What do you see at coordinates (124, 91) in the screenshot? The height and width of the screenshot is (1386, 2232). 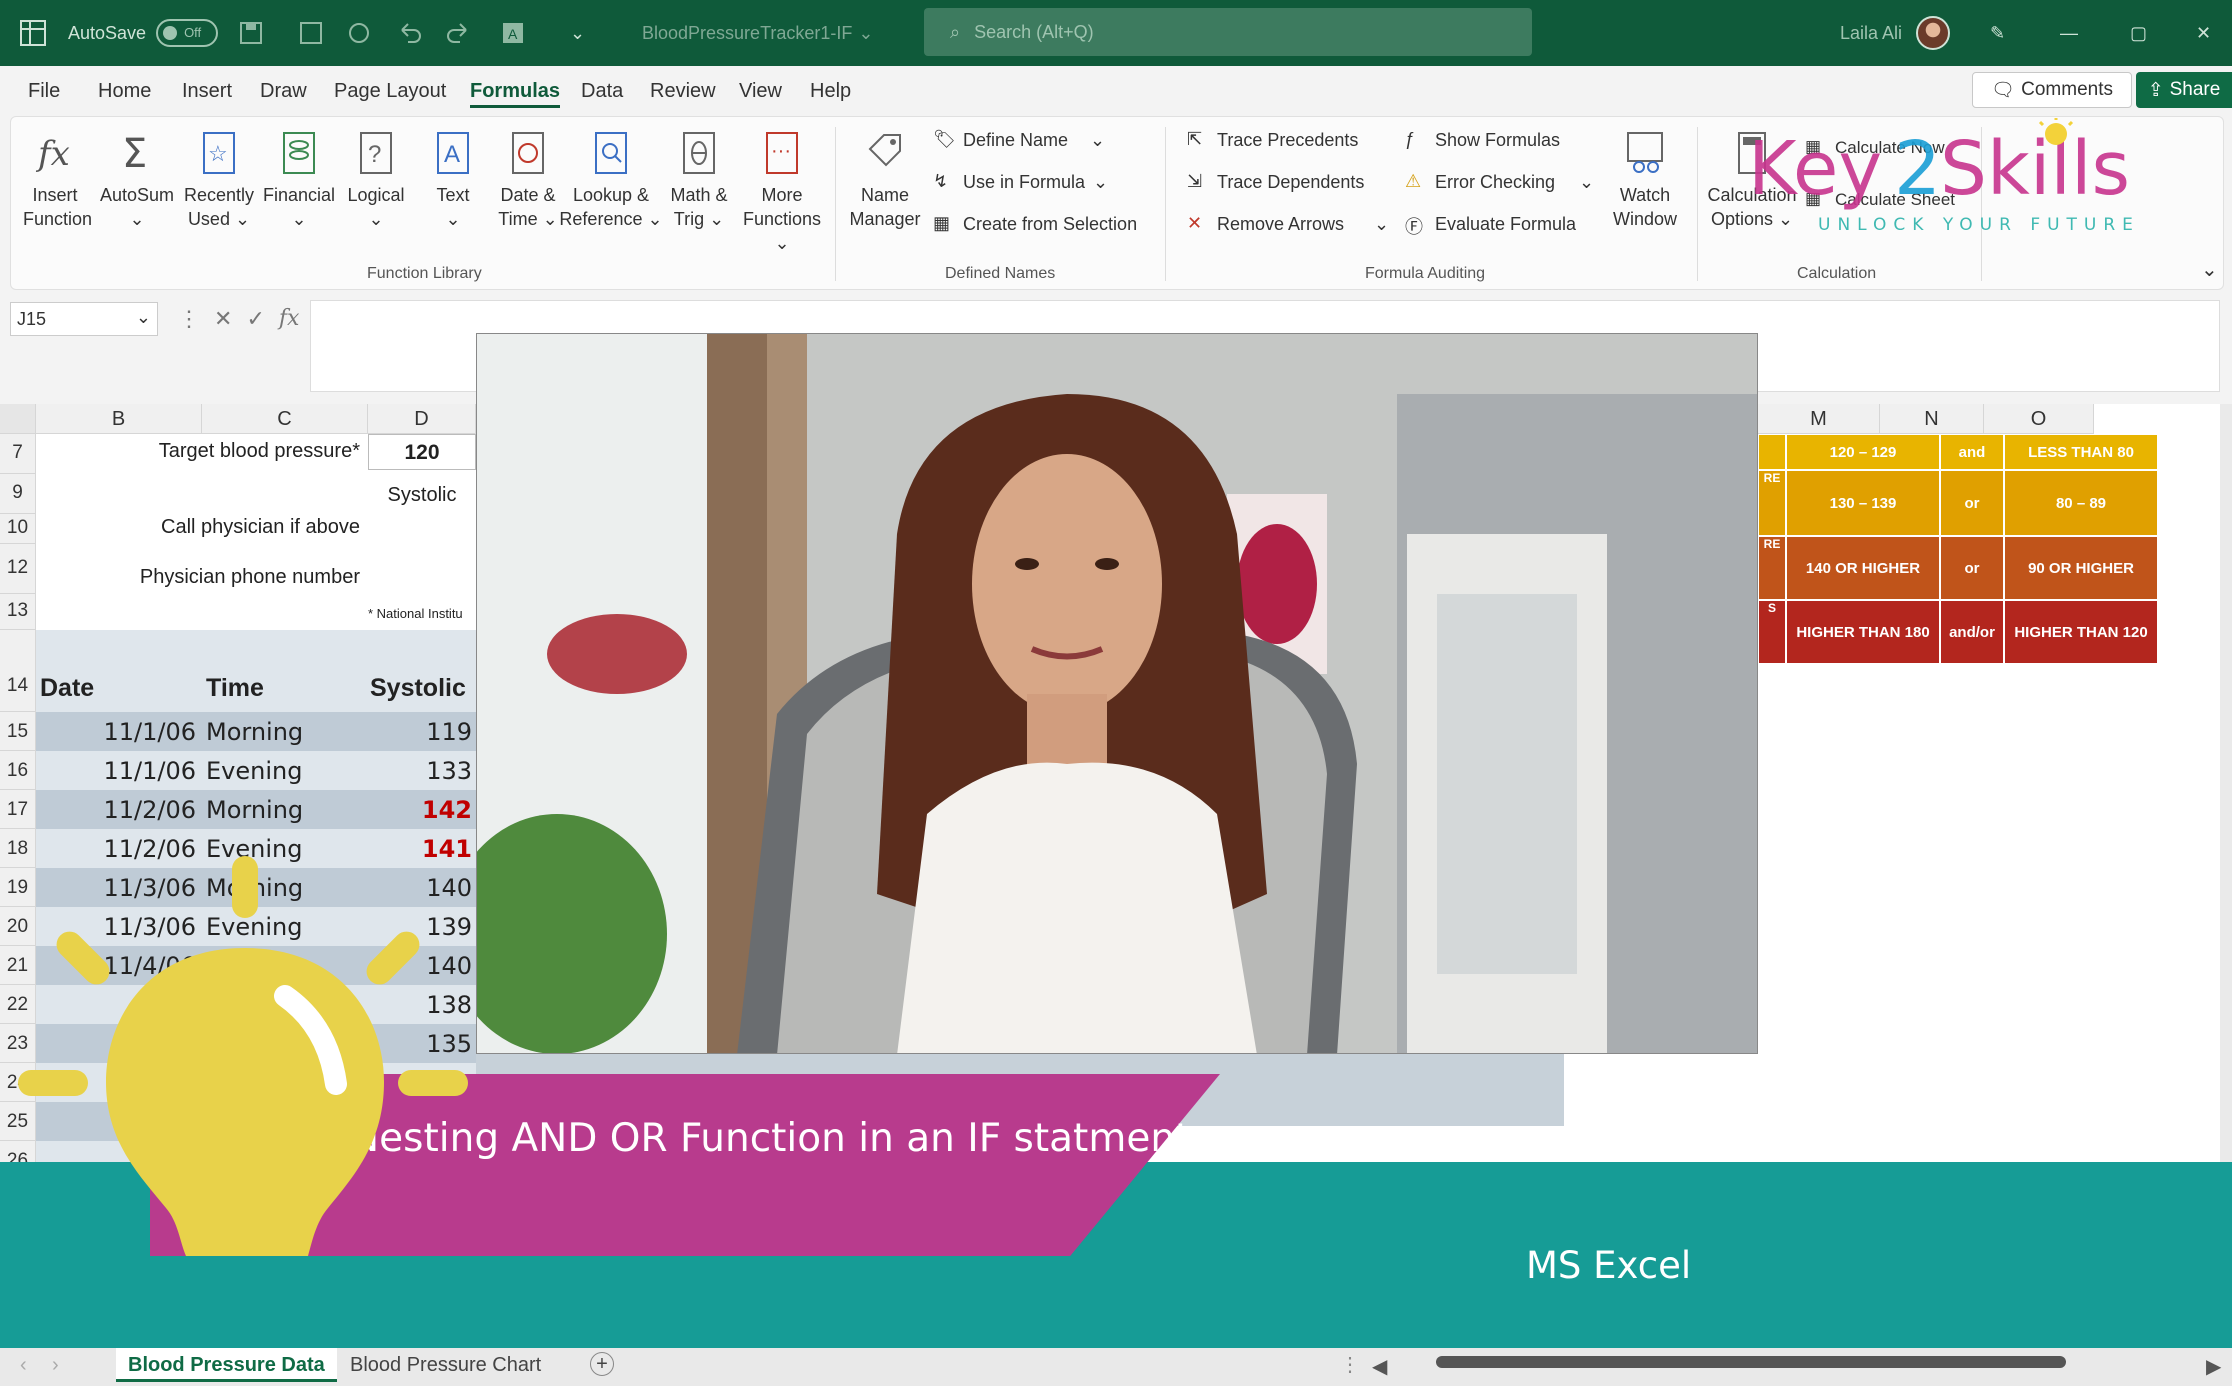 I see `tab-home: Home` at bounding box center [124, 91].